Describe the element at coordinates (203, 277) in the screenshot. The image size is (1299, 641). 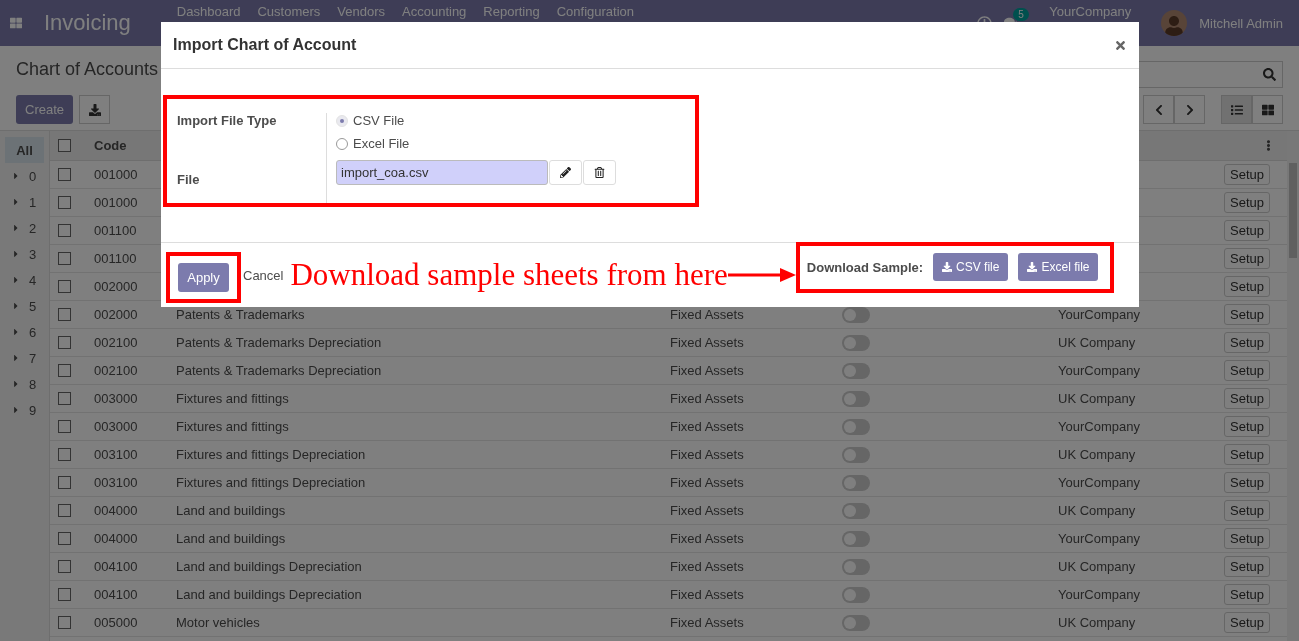
I see `apply-button: Apply` at that location.